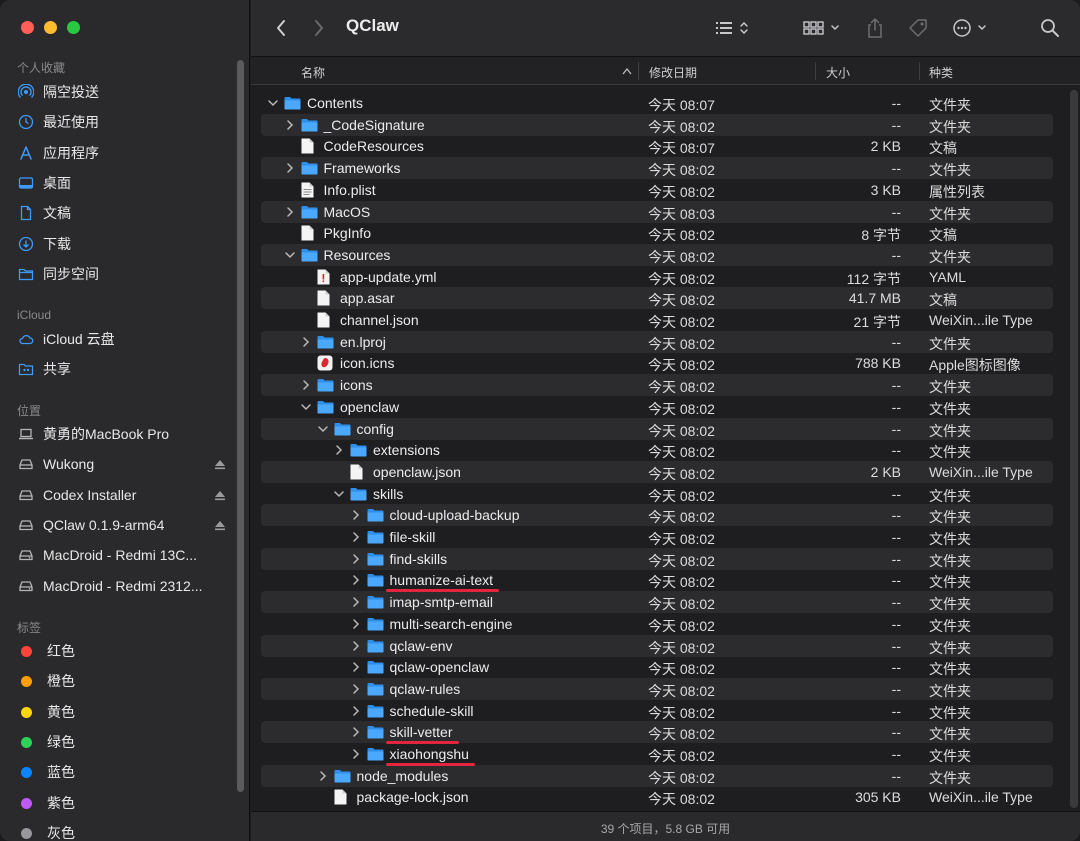 The height and width of the screenshot is (841, 1080). What do you see at coordinates (657, 146) in the screenshot?
I see `file-row: CodeResources 今天 08:07 2 KB 文稿` at bounding box center [657, 146].